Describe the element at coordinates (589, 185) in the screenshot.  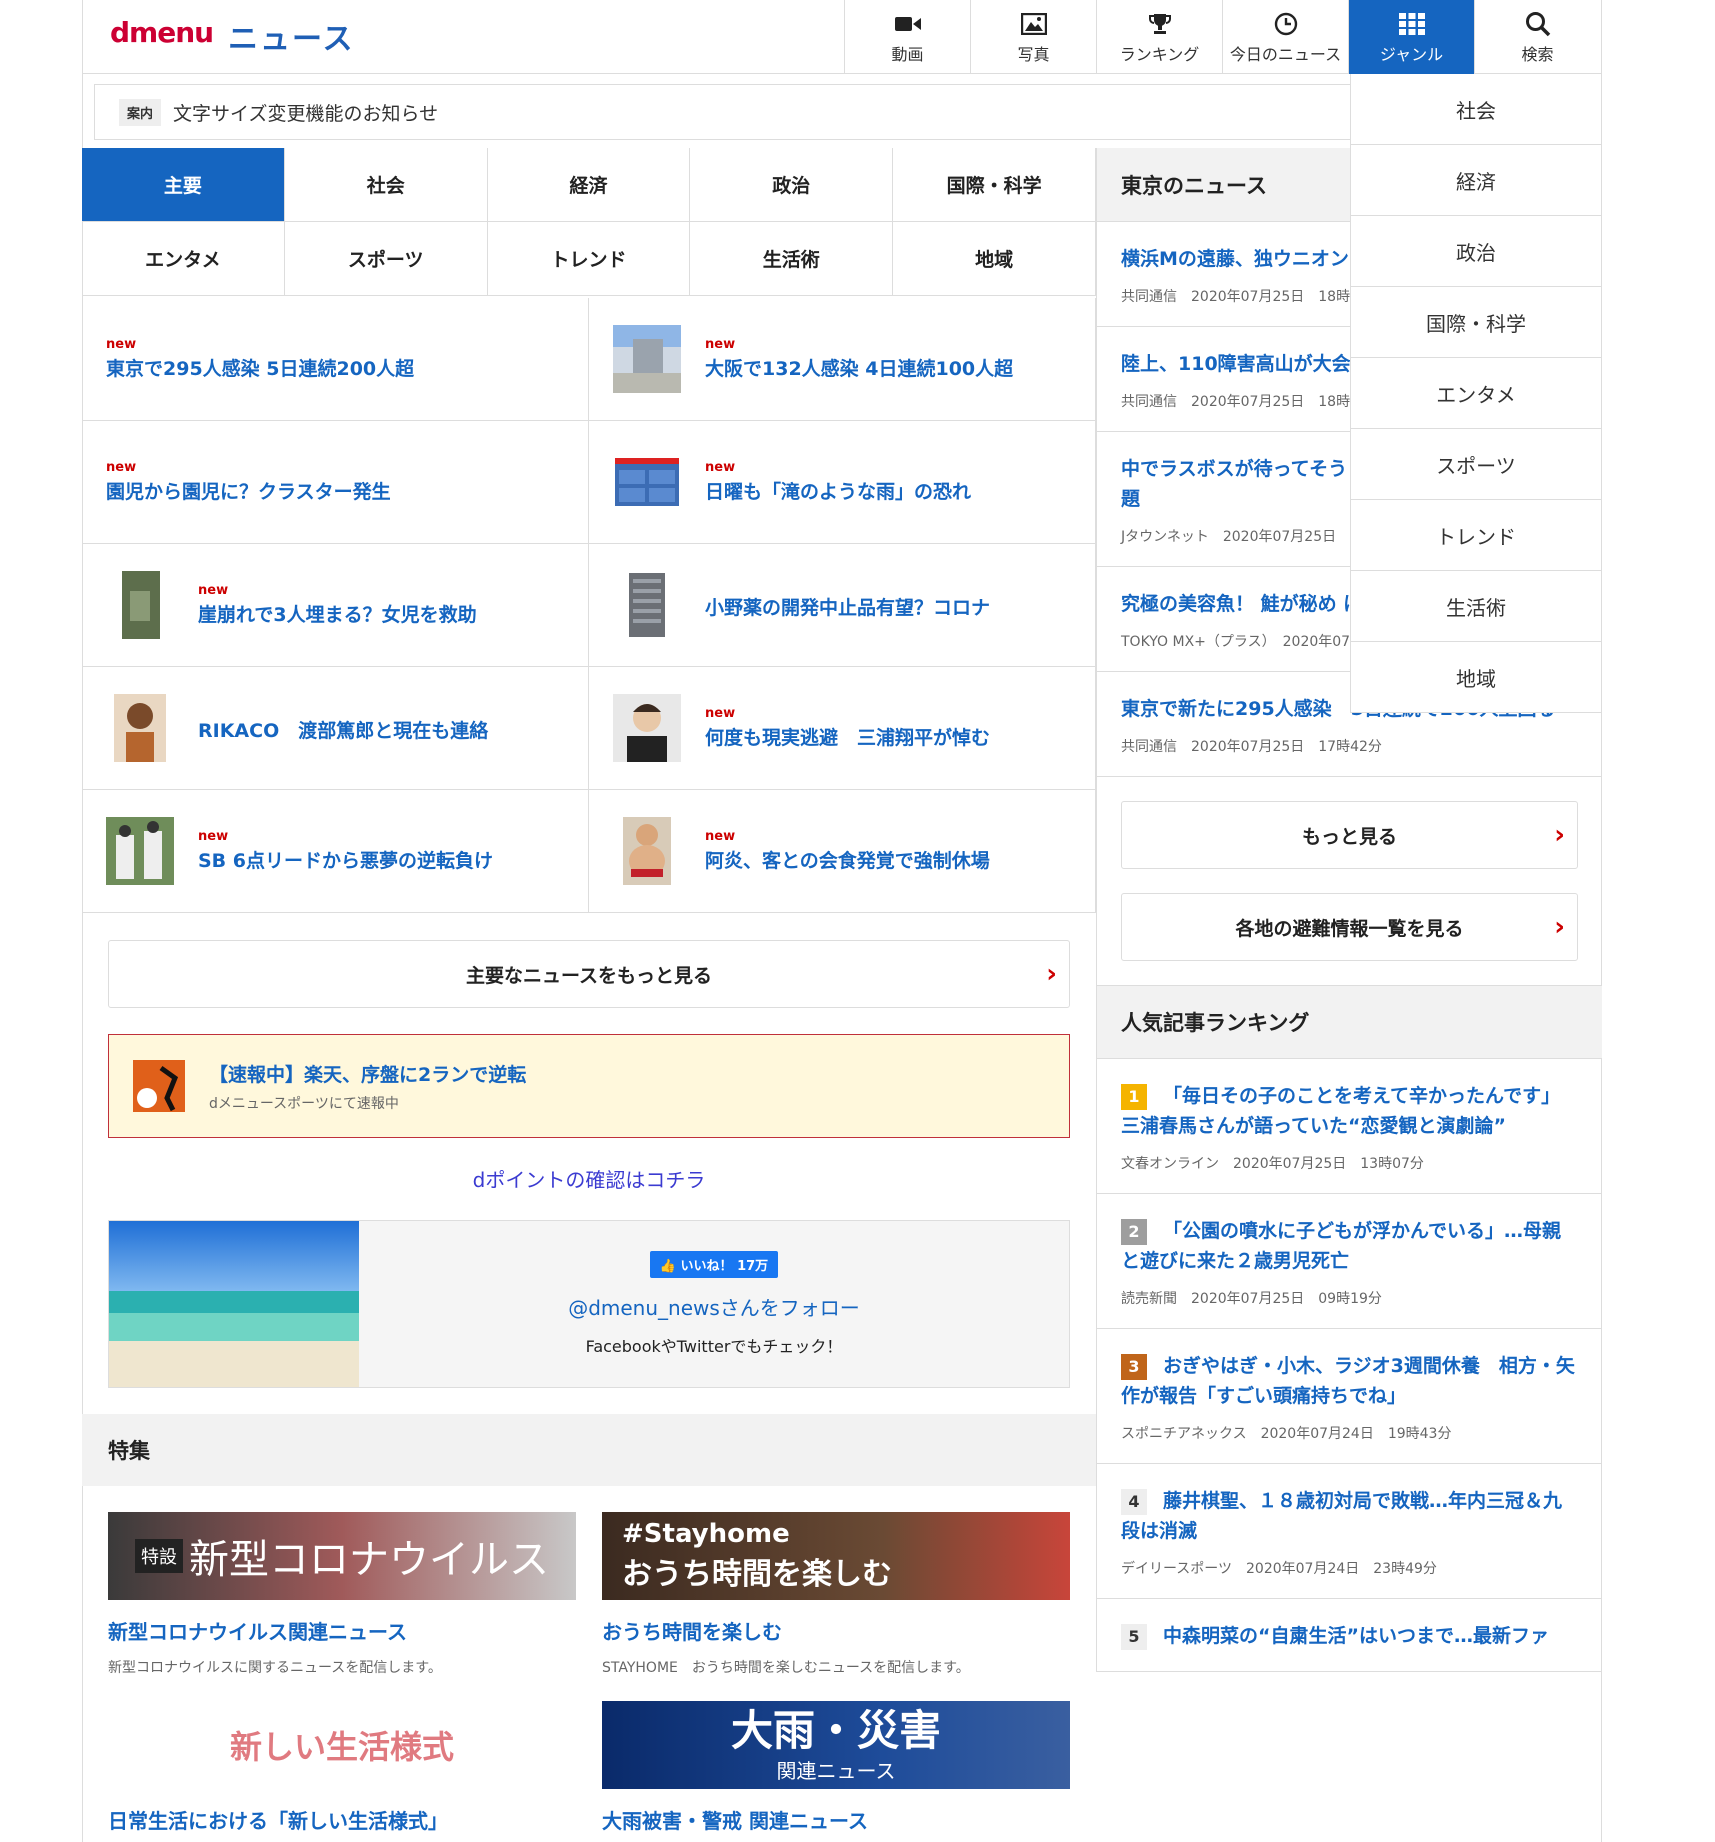
I see `tab-economy: 経済` at that location.